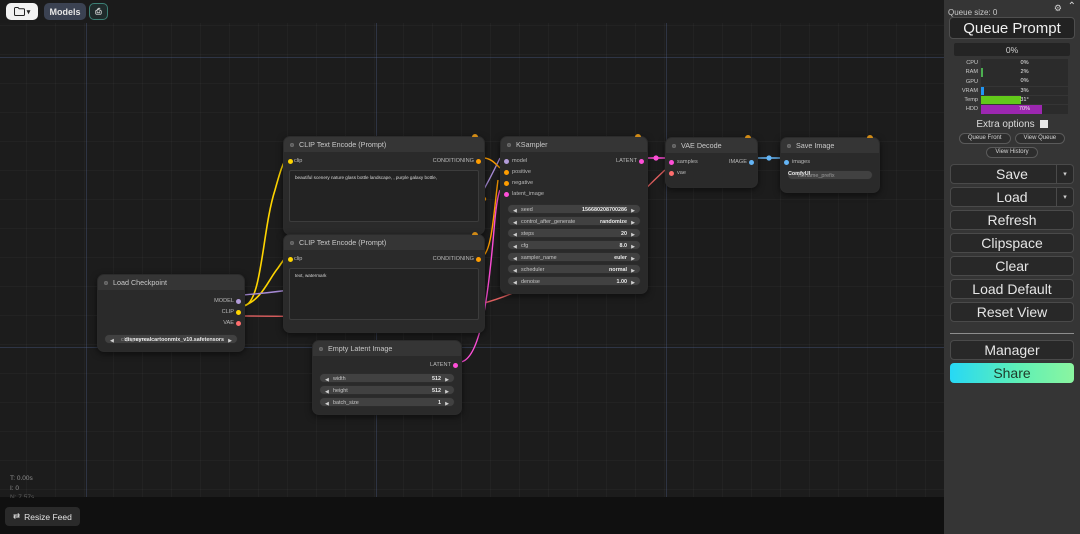  Describe the element at coordinates (65, 11) in the screenshot. I see `models-button: Models` at that location.